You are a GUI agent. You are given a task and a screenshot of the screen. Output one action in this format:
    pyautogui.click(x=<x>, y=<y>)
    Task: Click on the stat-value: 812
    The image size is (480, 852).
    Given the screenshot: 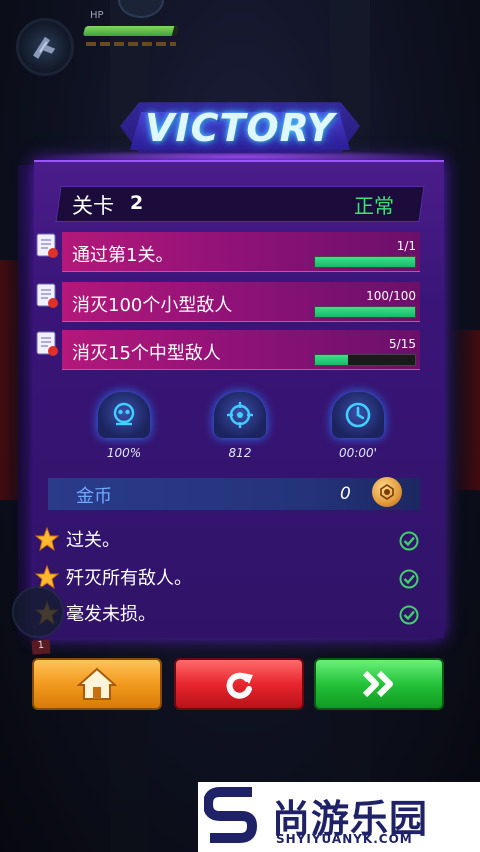 What is the action you would take?
    pyautogui.click(x=240, y=453)
    